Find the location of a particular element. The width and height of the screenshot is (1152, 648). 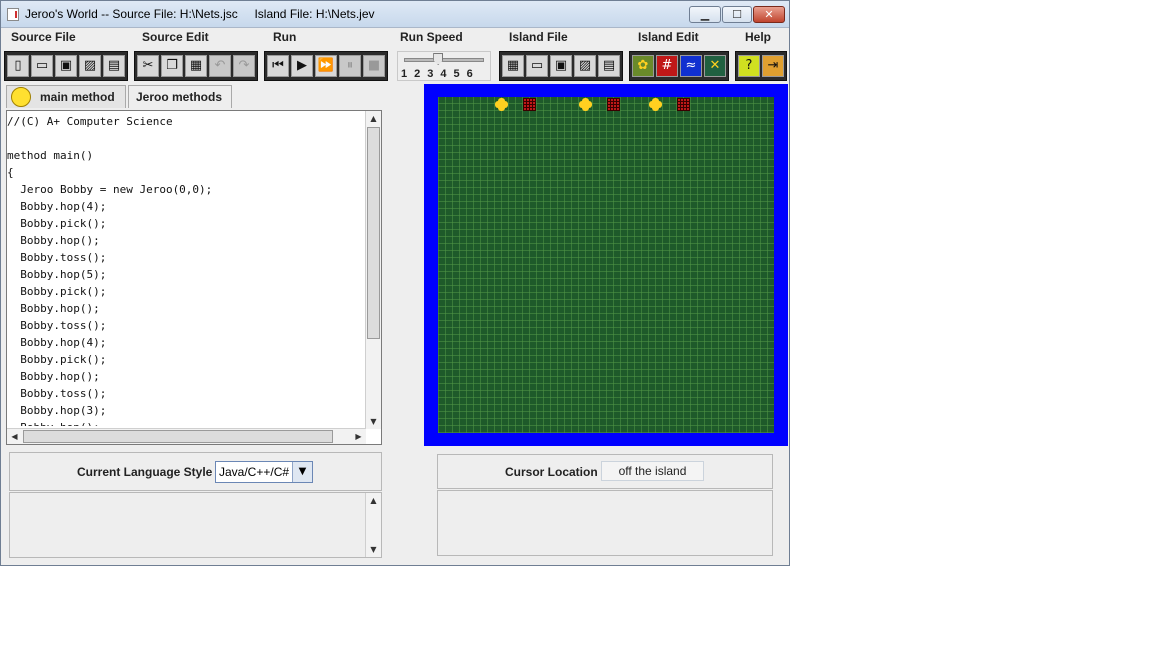

paste-icon: ▦ is located at coordinates (196, 66).